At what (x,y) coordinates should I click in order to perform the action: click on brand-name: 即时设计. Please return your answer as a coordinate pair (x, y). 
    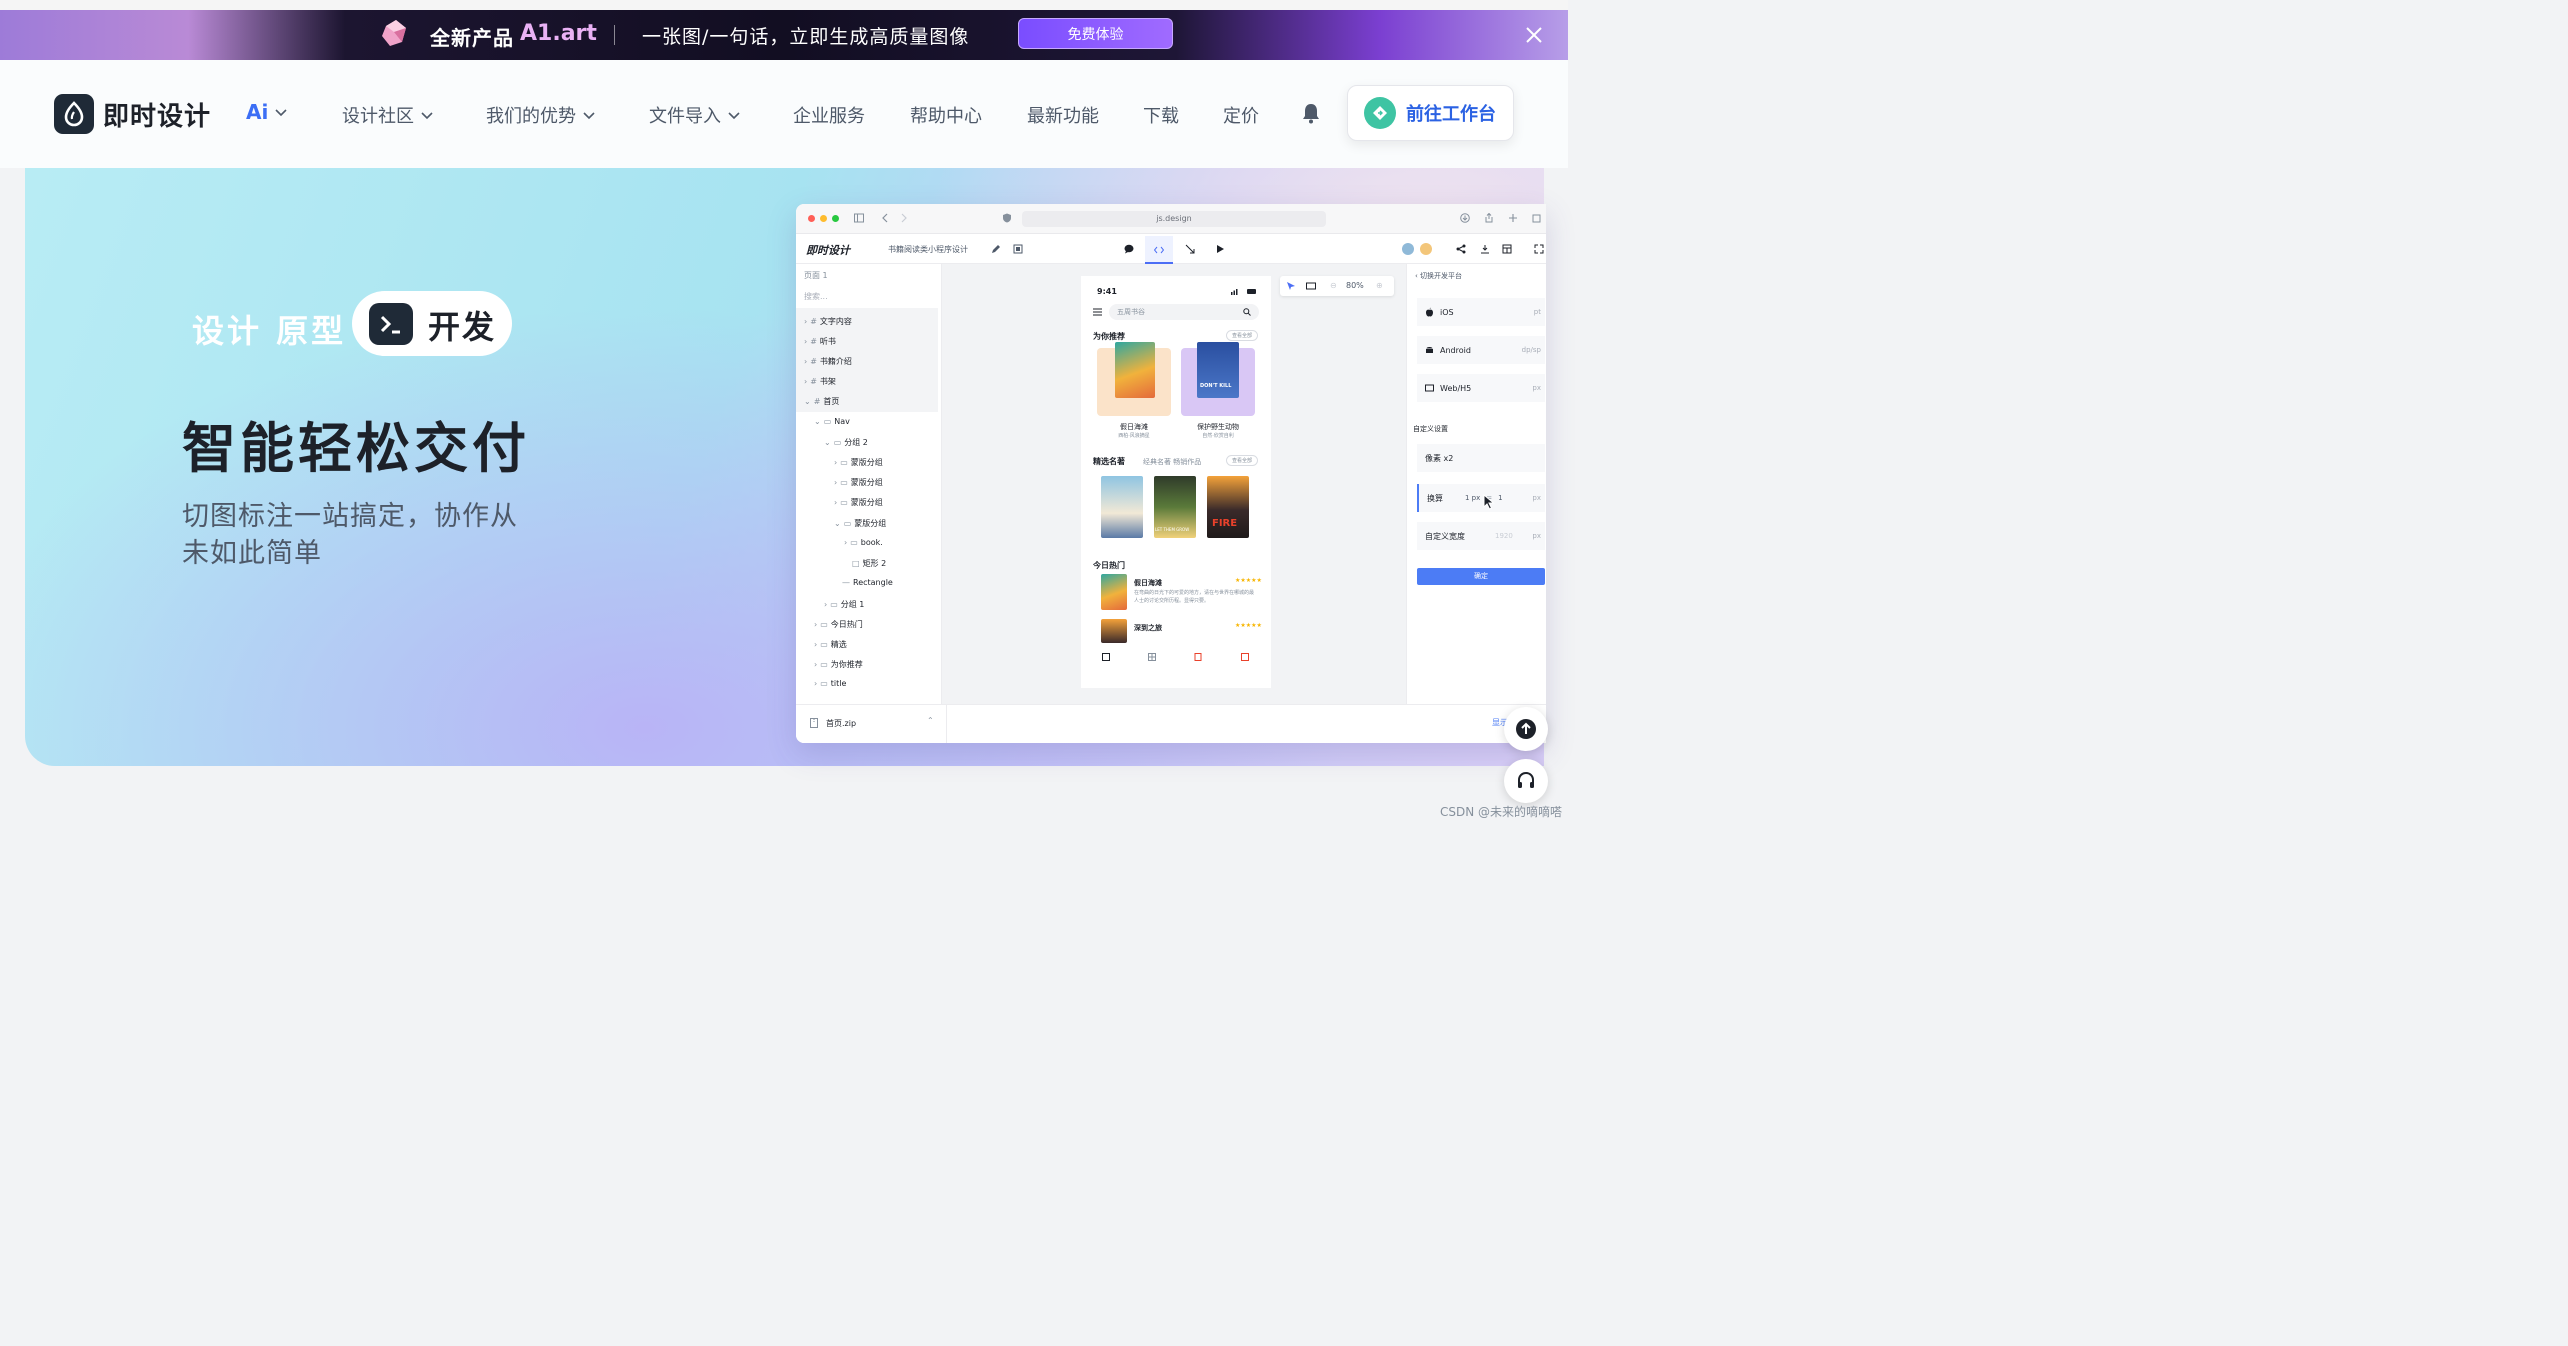
    Looking at the image, I should click on (157, 114).